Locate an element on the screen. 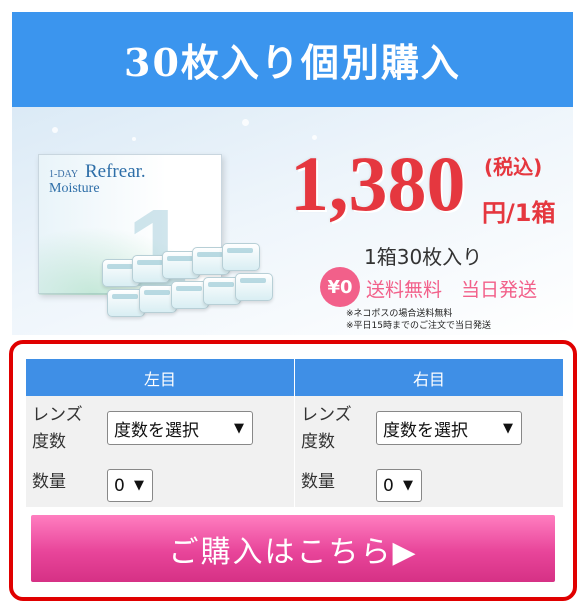 The image size is (585, 616). right-power-label: レンズ 度数 is located at coordinates (326, 428).